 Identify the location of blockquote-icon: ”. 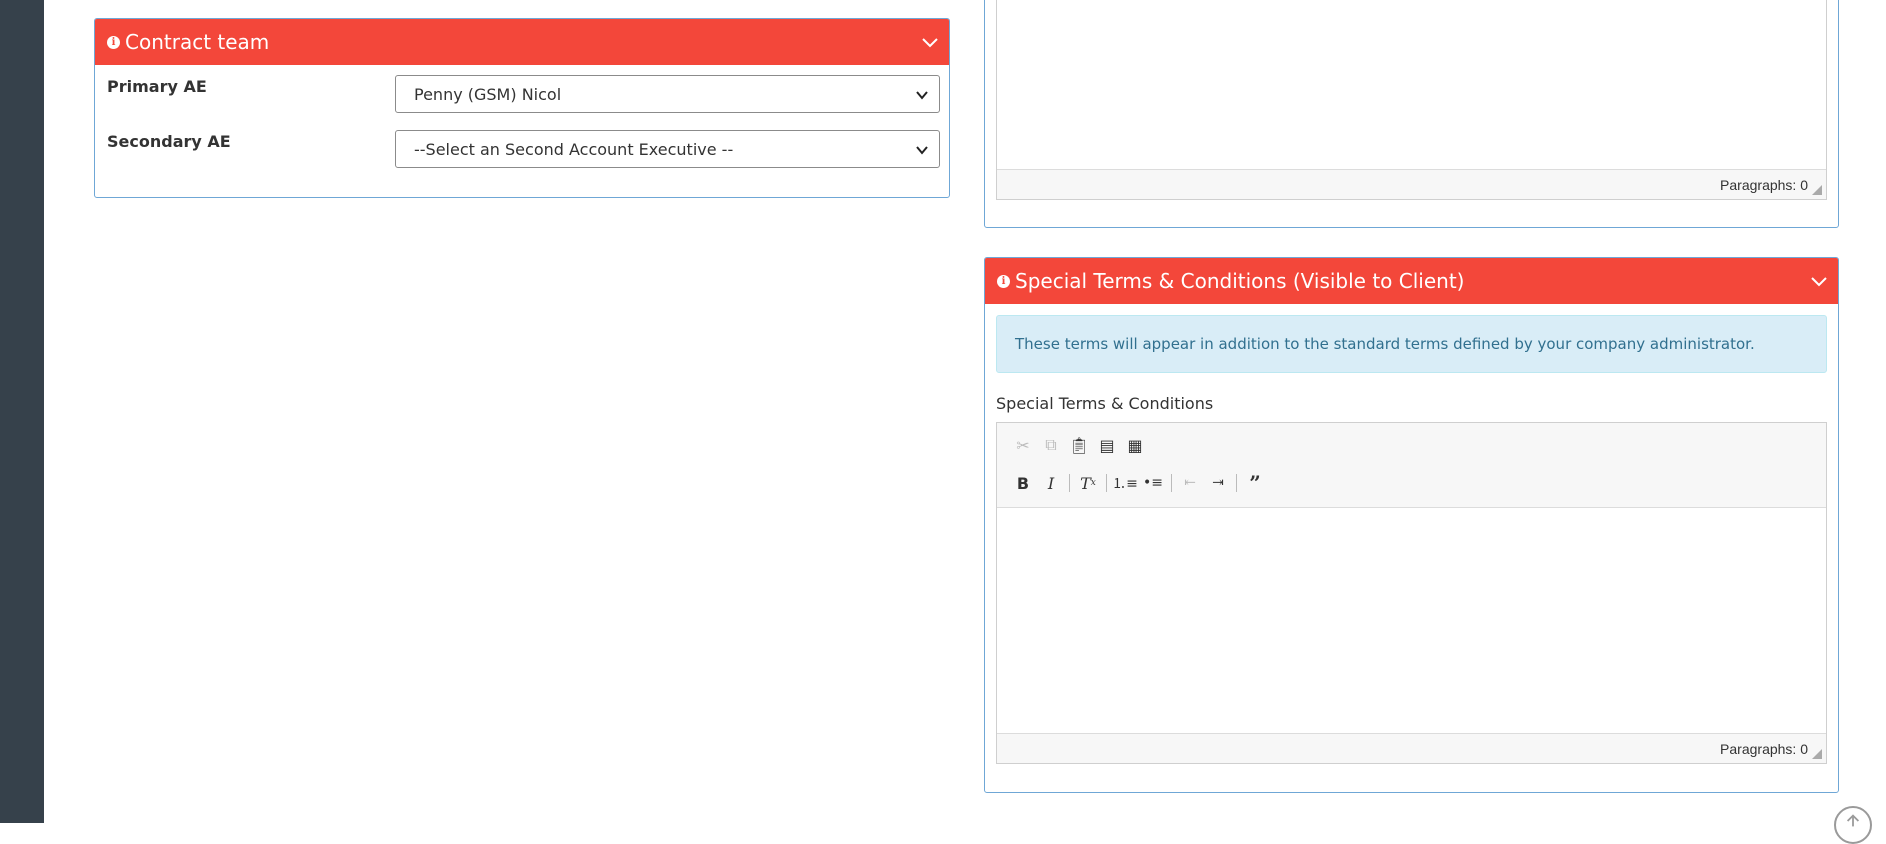
(1255, 483).